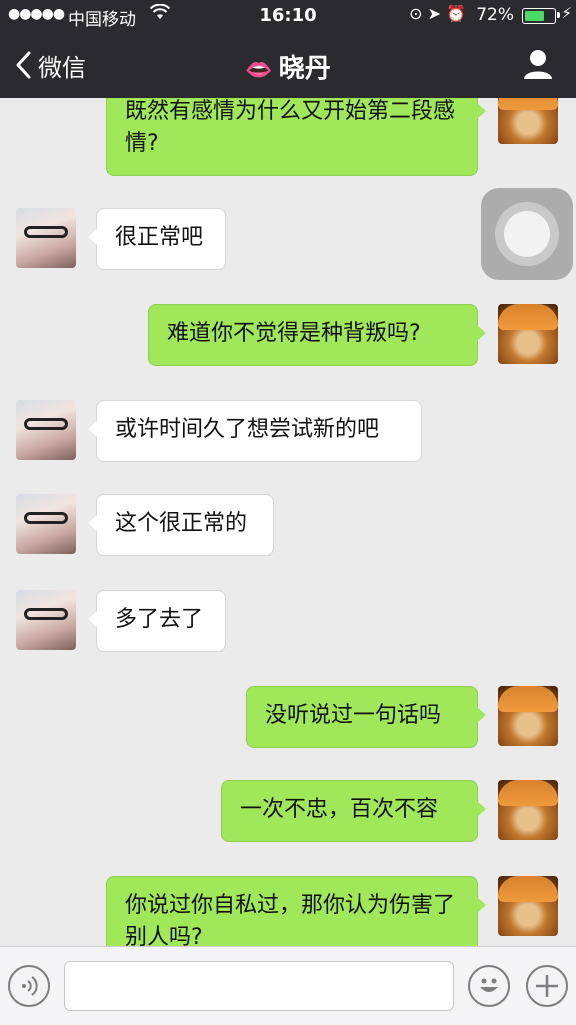 The width and height of the screenshot is (576, 1025). I want to click on nav-bar: 微信 👄 晓丹, so click(288, 65).